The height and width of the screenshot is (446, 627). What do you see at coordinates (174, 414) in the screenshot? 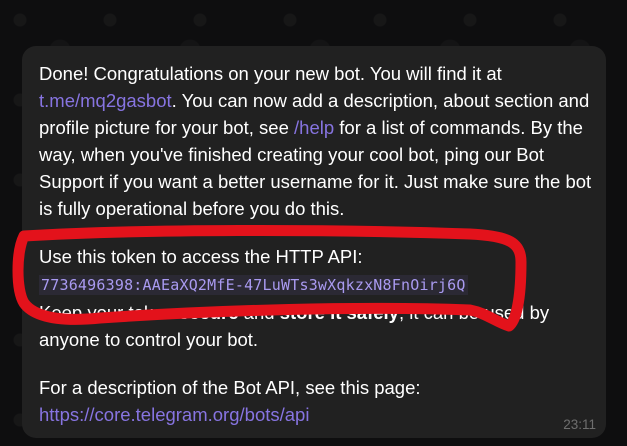
I see `bot-api-docs-link: https://core.telegram.org/bots/api` at bounding box center [174, 414].